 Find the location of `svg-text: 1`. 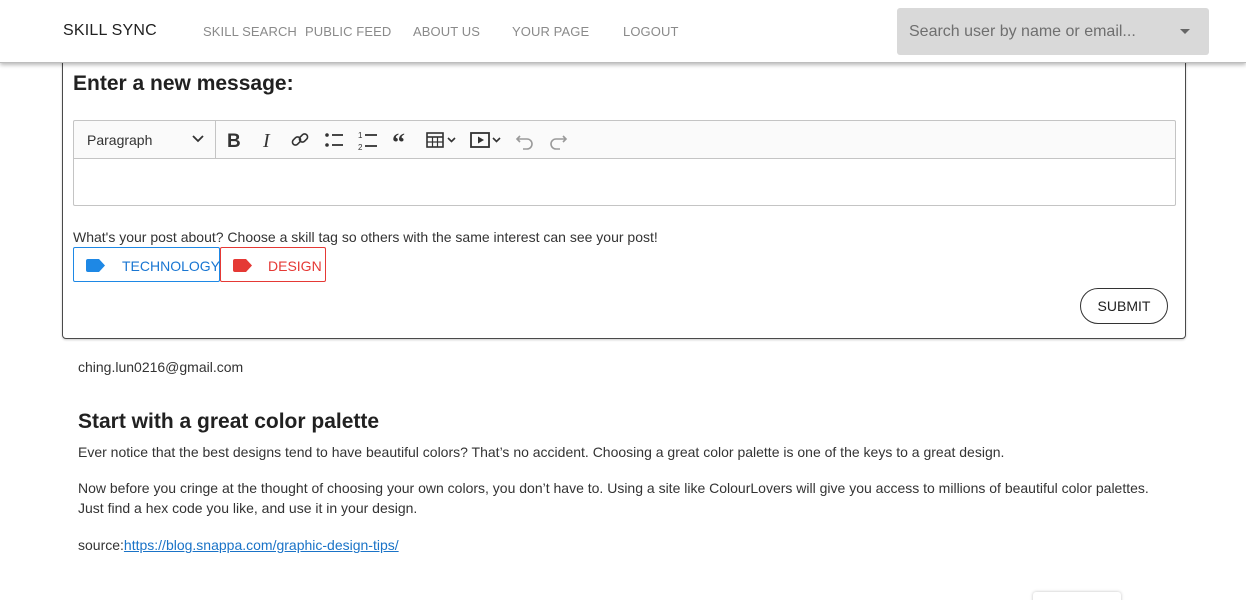

svg-text: 1 is located at coordinates (360, 135).